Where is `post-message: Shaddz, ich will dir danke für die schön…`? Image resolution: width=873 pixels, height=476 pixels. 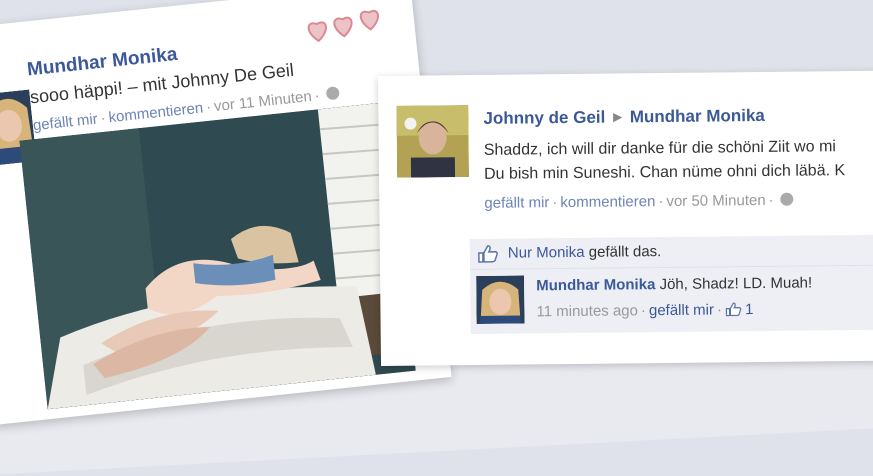 post-message: Shaddz, ich will dir danke für die schön… is located at coordinates (664, 160).